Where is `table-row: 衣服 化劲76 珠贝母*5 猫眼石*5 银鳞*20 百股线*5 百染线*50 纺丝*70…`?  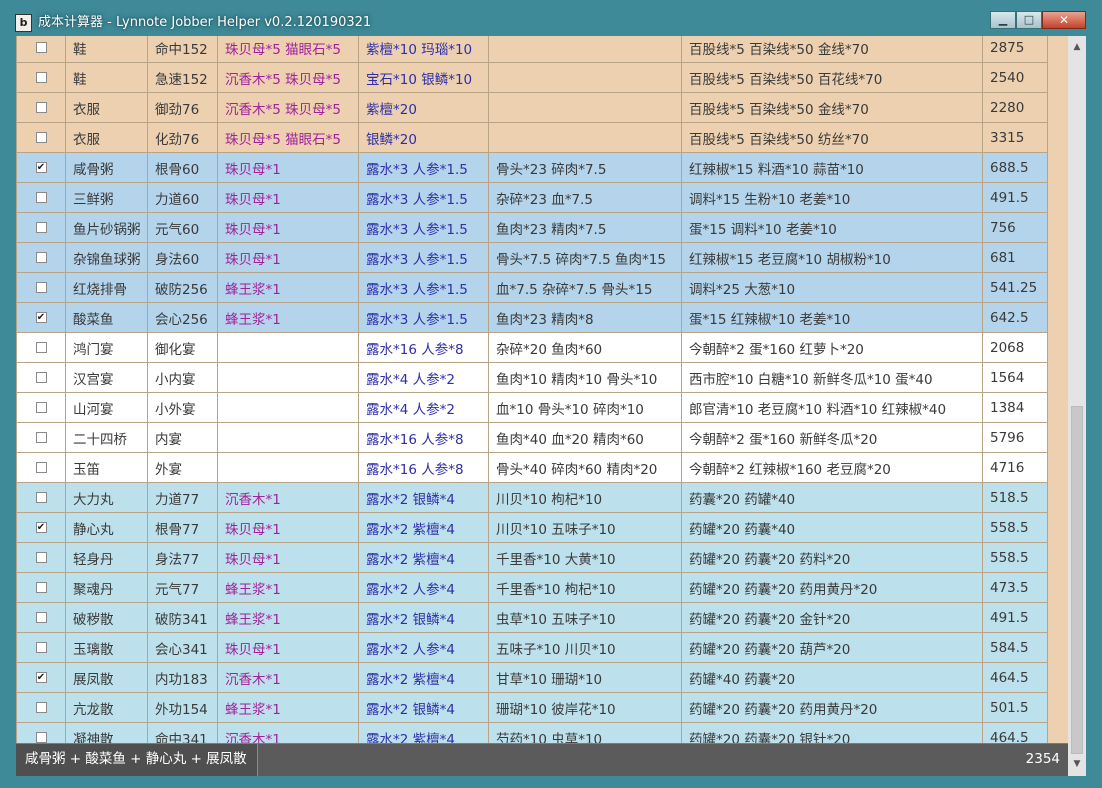 table-row: 衣服 化劲76 珠贝母*5 猫眼石*5 银鳞*20 百股线*5 百染线*50 纺丝*70… is located at coordinates (532, 137).